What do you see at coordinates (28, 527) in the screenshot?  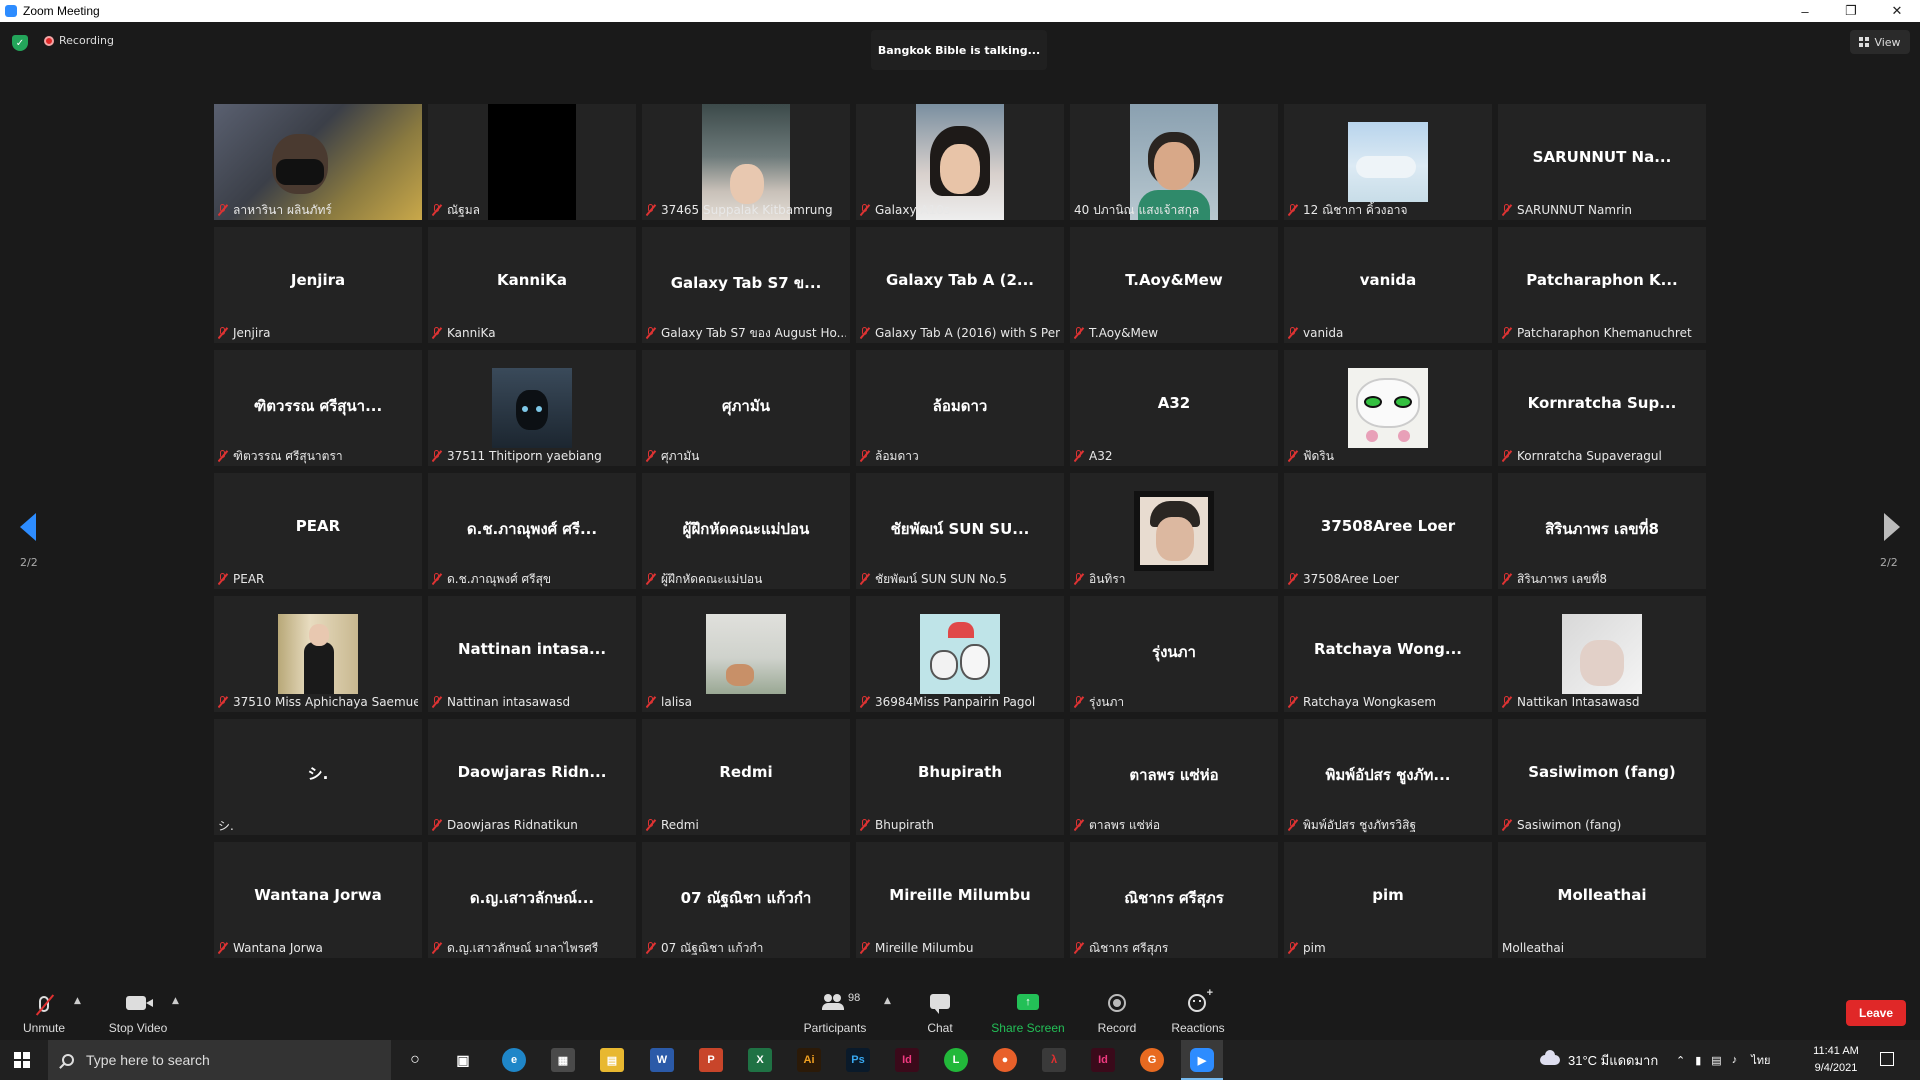 I see `previous-page-arrow-icon` at bounding box center [28, 527].